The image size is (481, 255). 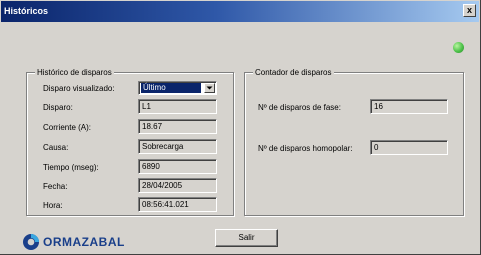 I want to click on disparo-visualizado-label: Disparo visualizado:, so click(x=79, y=88).